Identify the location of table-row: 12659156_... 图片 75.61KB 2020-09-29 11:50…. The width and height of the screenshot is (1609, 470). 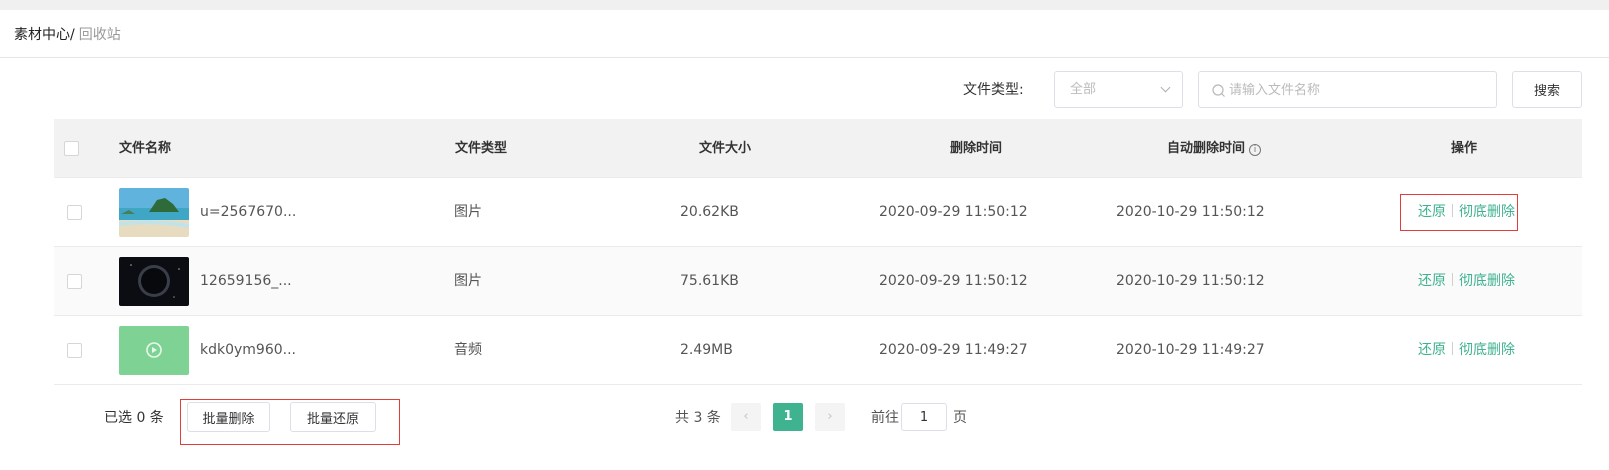
(818, 281).